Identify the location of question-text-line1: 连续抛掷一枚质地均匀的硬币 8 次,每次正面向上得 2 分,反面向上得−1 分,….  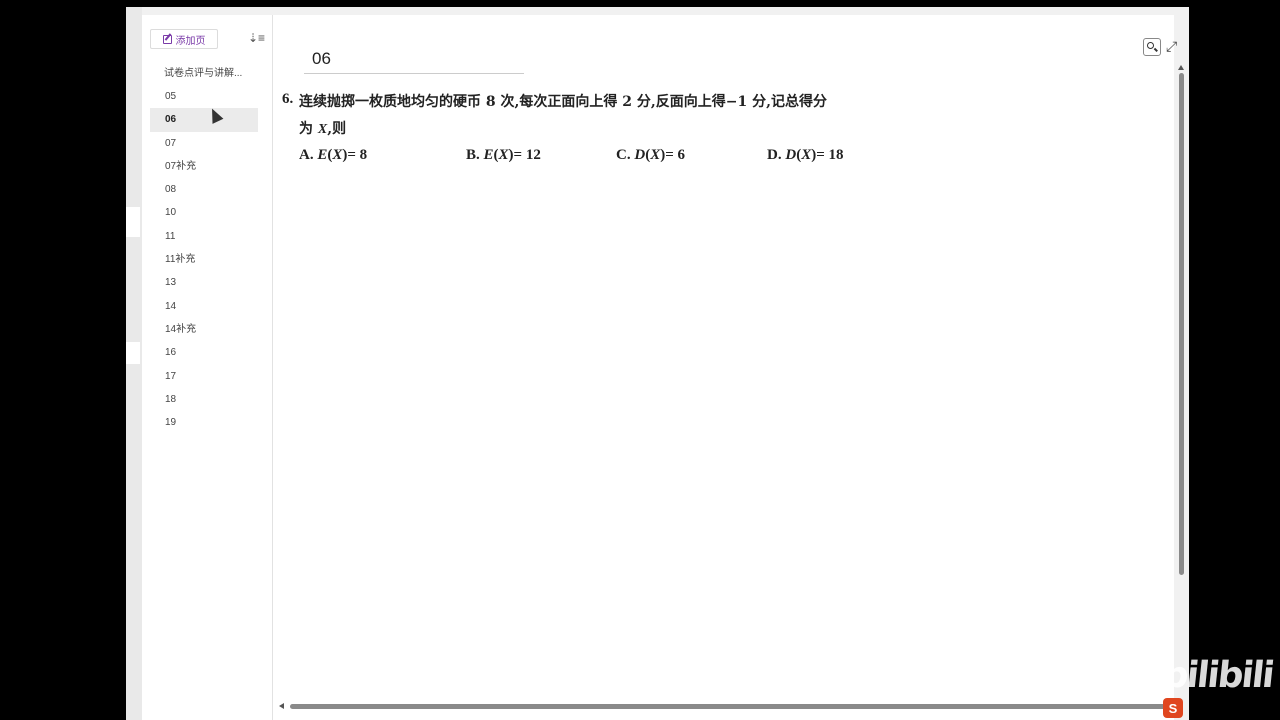
(563, 102).